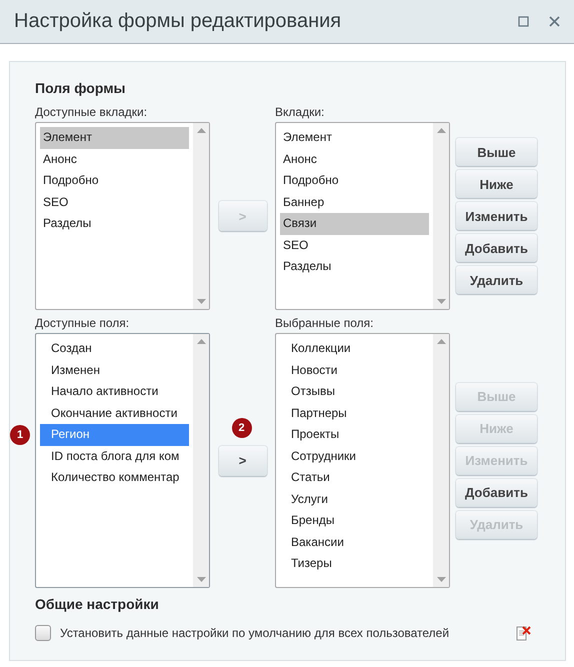  What do you see at coordinates (178, 21) in the screenshot?
I see `window-title: Настройка формы редактирования` at bounding box center [178, 21].